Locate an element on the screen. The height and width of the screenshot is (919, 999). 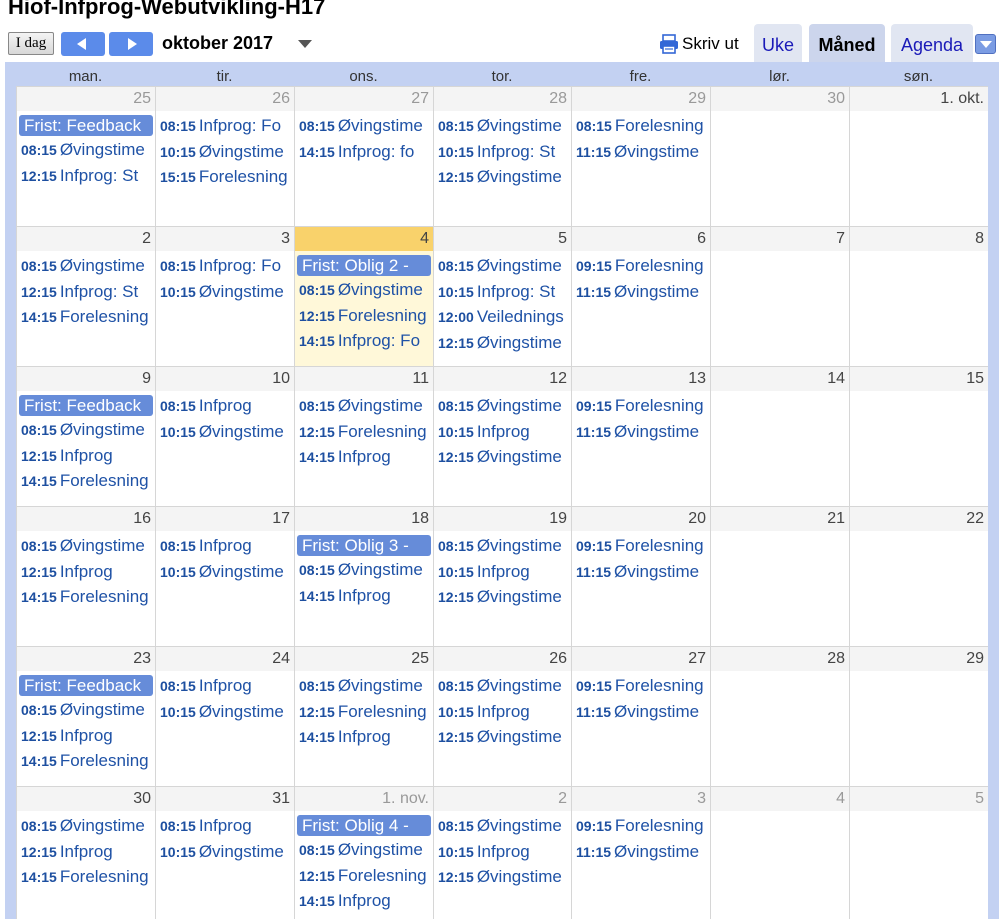
all-day-event-chip: Frist: Oblig 3 - is located at coordinates (364, 545).